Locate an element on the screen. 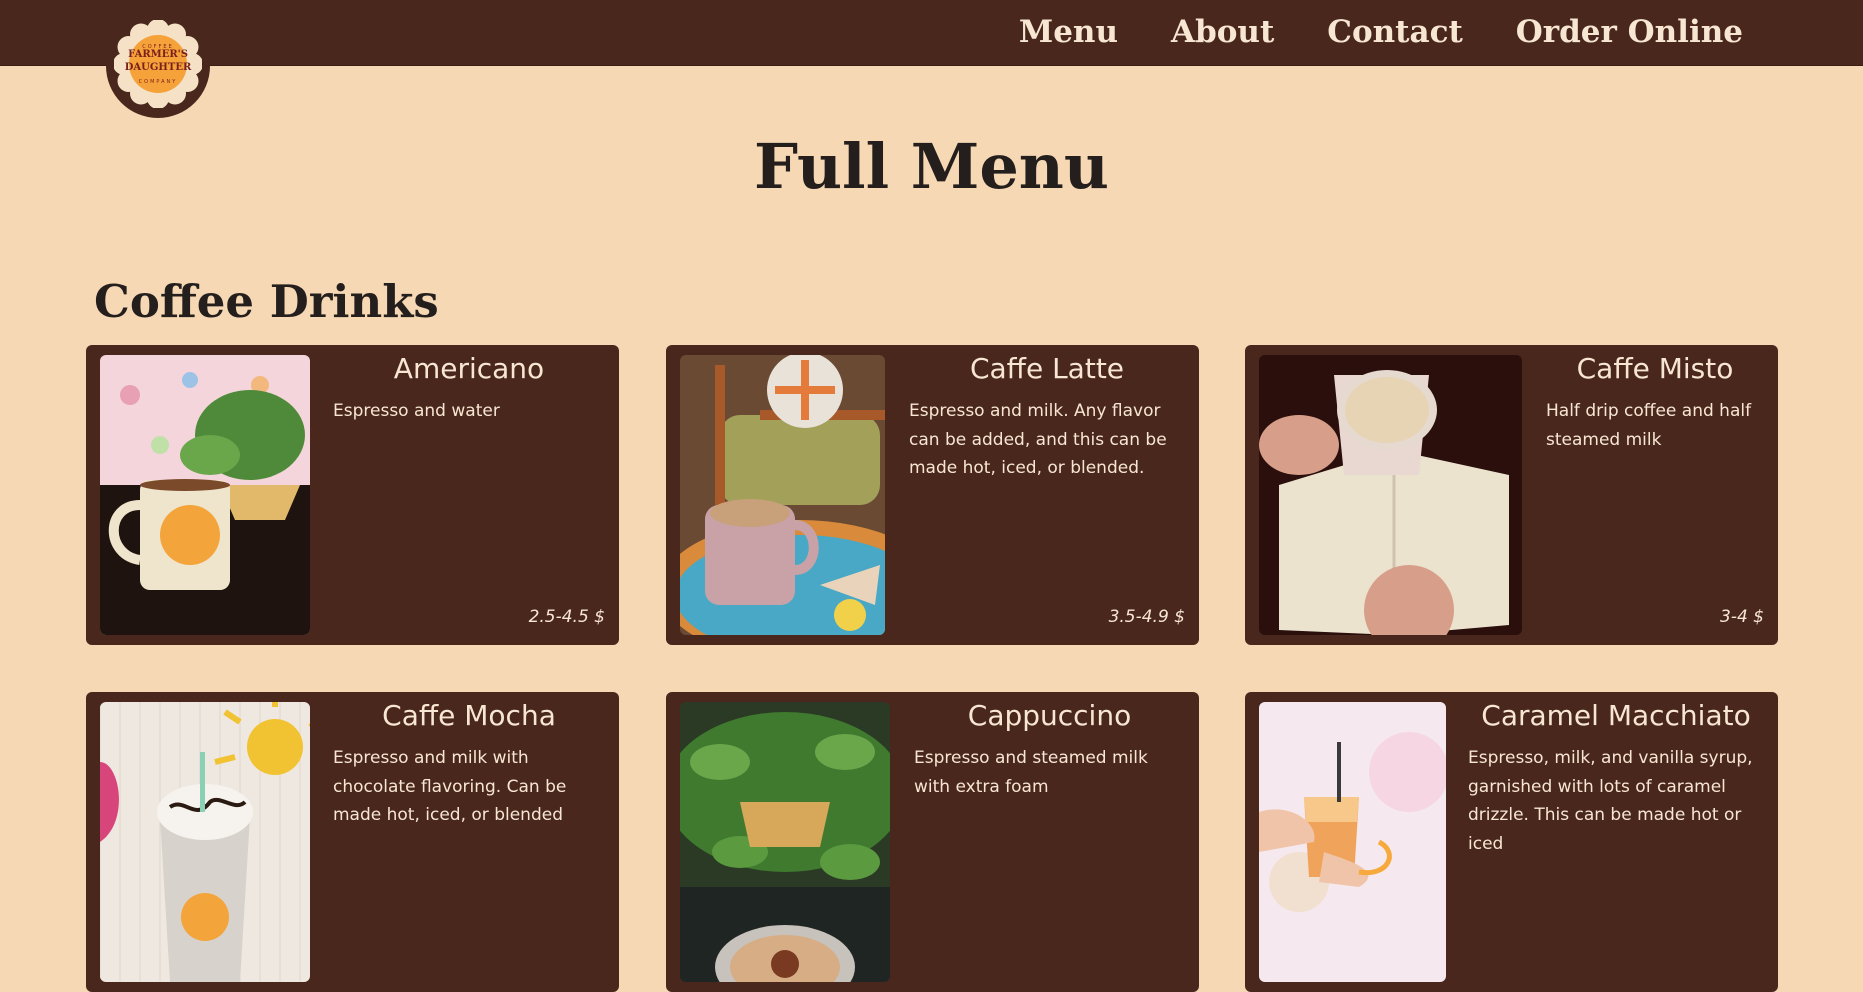 The width and height of the screenshot is (1863, 992). menu-item-description: Half drip coffee and half steamed milk is located at coordinates (1649, 425).